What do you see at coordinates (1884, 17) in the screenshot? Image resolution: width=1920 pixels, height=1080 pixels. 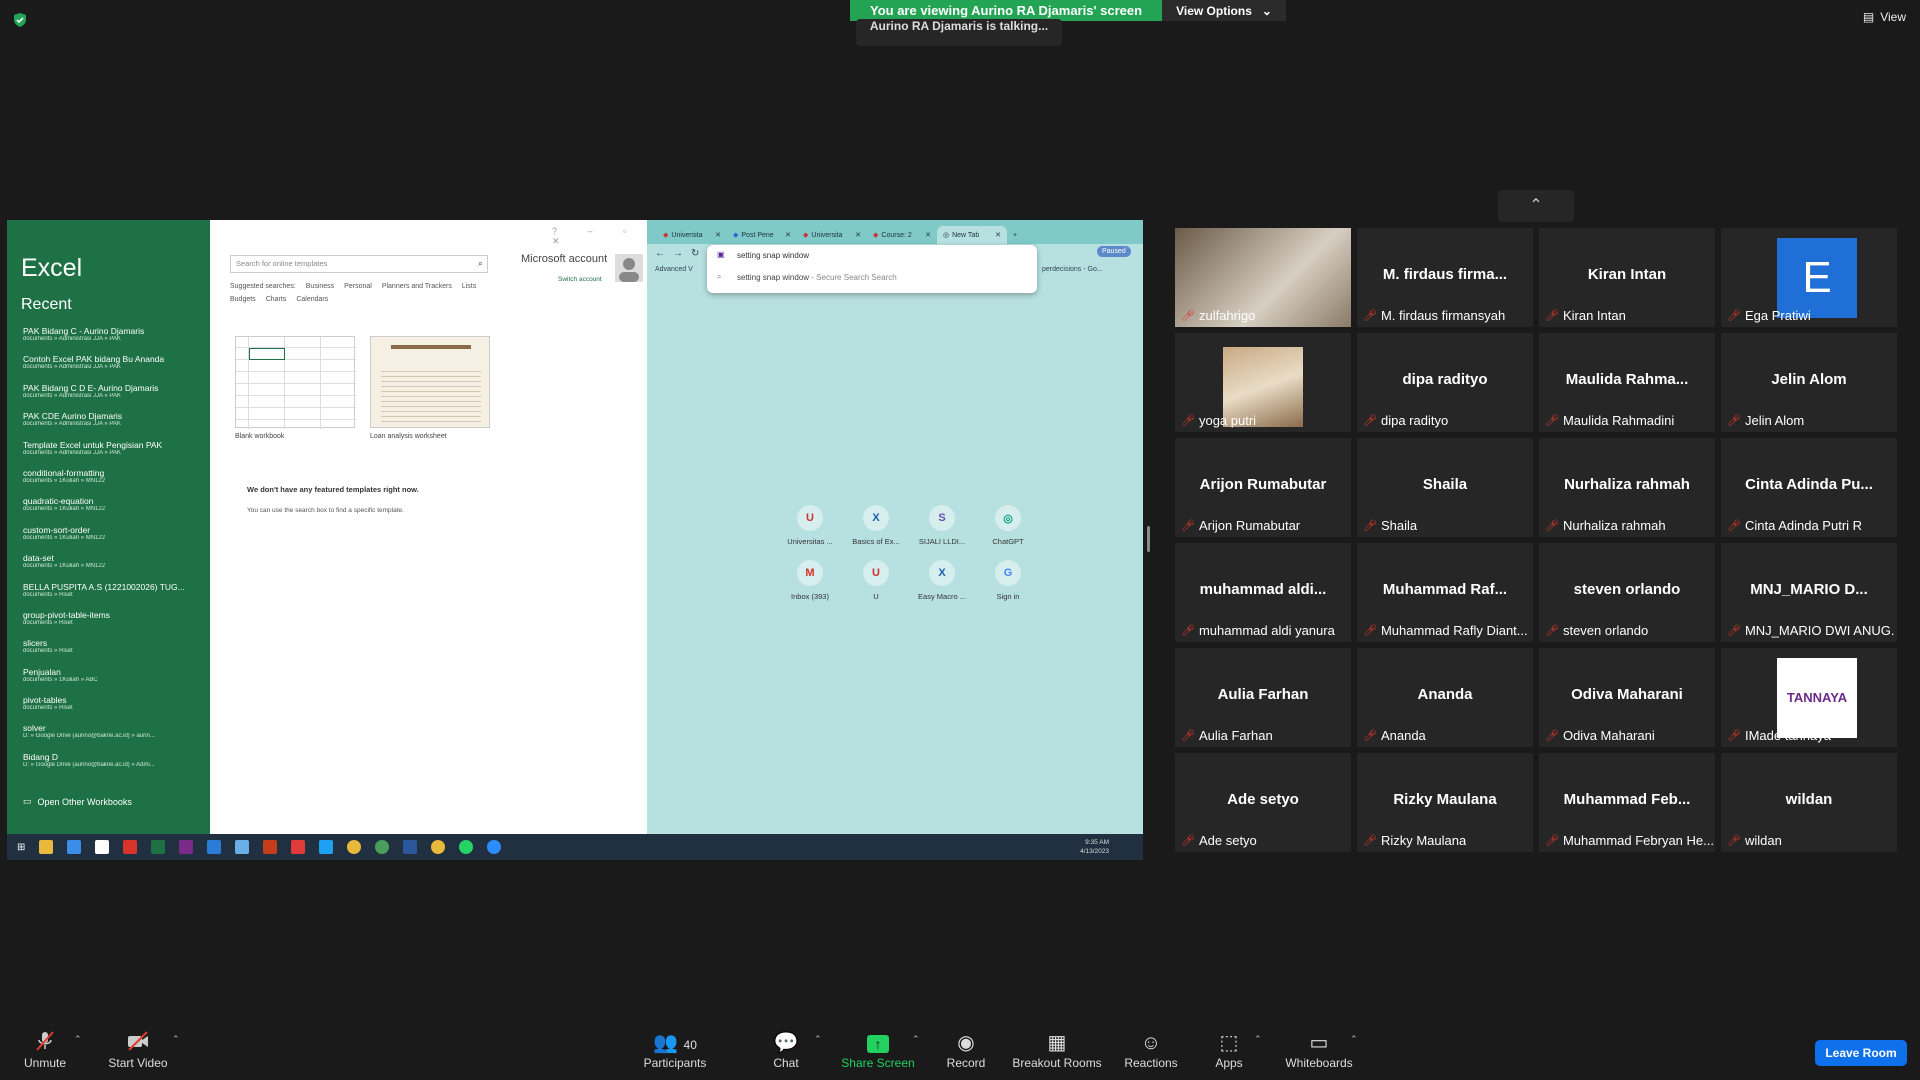 I see `view-button: ▤ View` at bounding box center [1884, 17].